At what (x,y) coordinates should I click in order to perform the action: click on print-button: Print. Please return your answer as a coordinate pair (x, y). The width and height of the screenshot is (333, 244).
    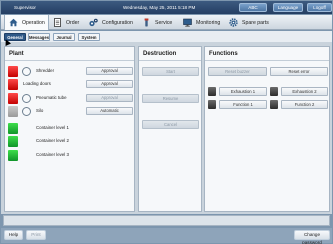
    Looking at the image, I should click on (36, 235).